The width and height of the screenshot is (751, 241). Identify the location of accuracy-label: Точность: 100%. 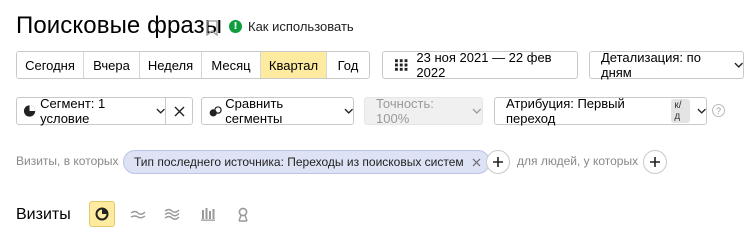
(405, 111).